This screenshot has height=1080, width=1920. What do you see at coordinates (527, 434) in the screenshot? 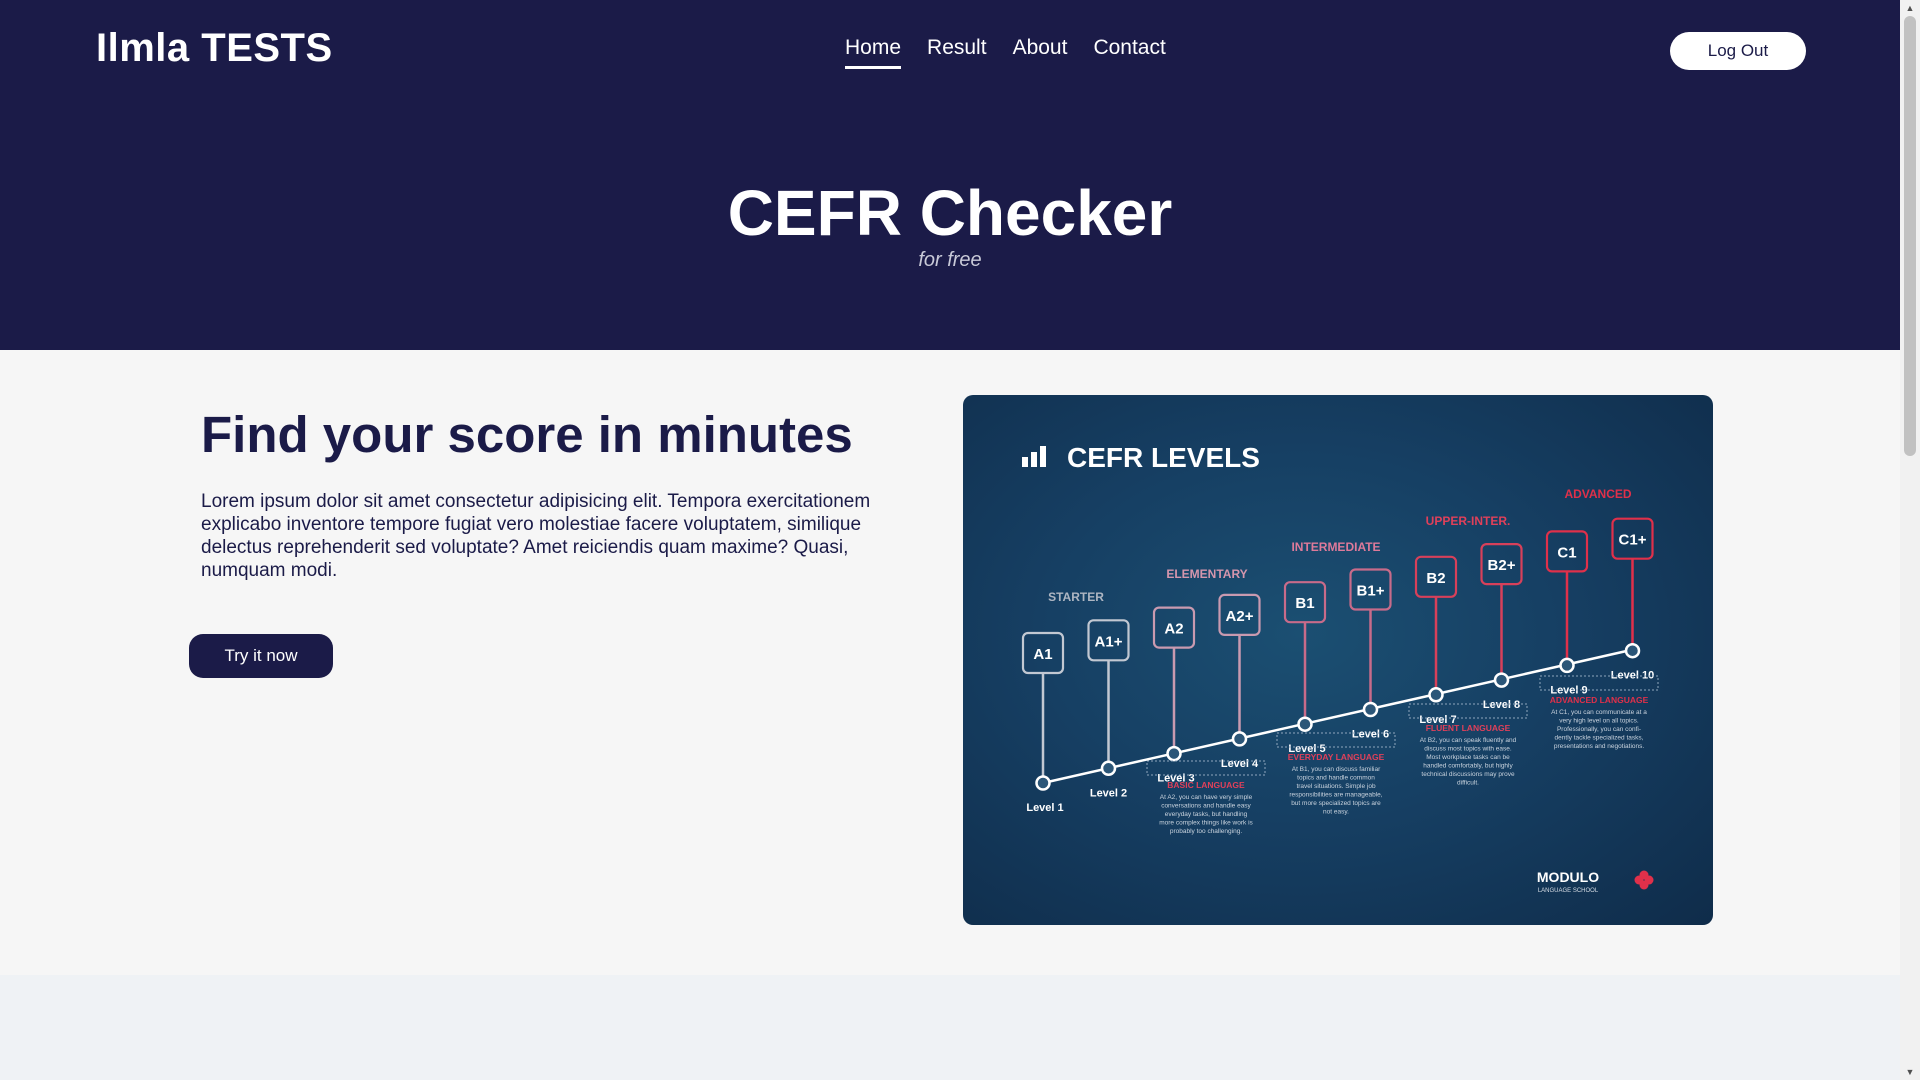
I see `section-title: Find your score in minutes` at bounding box center [527, 434].